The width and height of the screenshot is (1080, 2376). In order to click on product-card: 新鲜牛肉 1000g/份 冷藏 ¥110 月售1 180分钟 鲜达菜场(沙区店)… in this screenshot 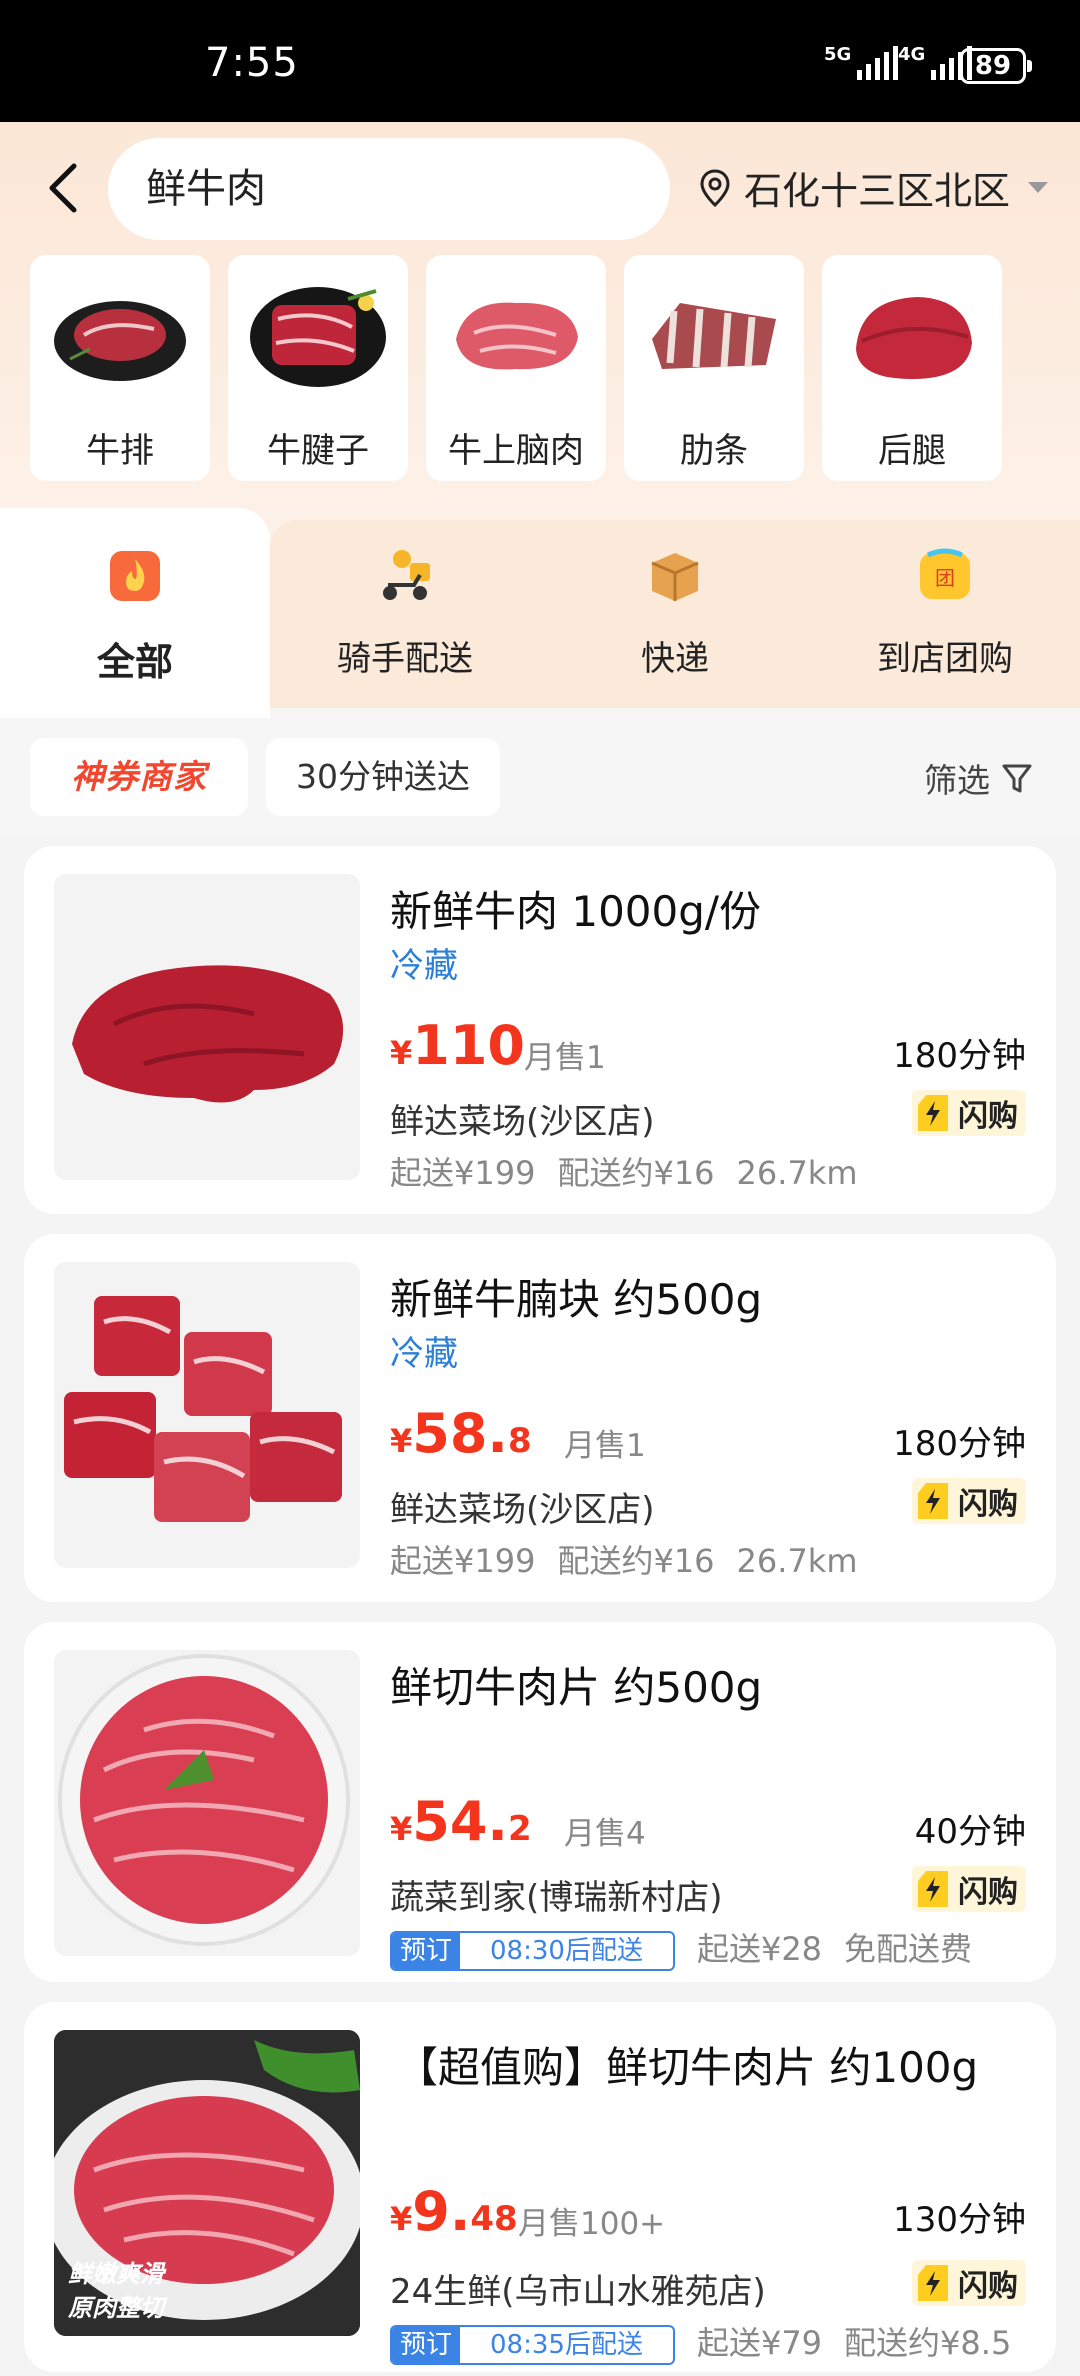, I will do `click(540, 1030)`.